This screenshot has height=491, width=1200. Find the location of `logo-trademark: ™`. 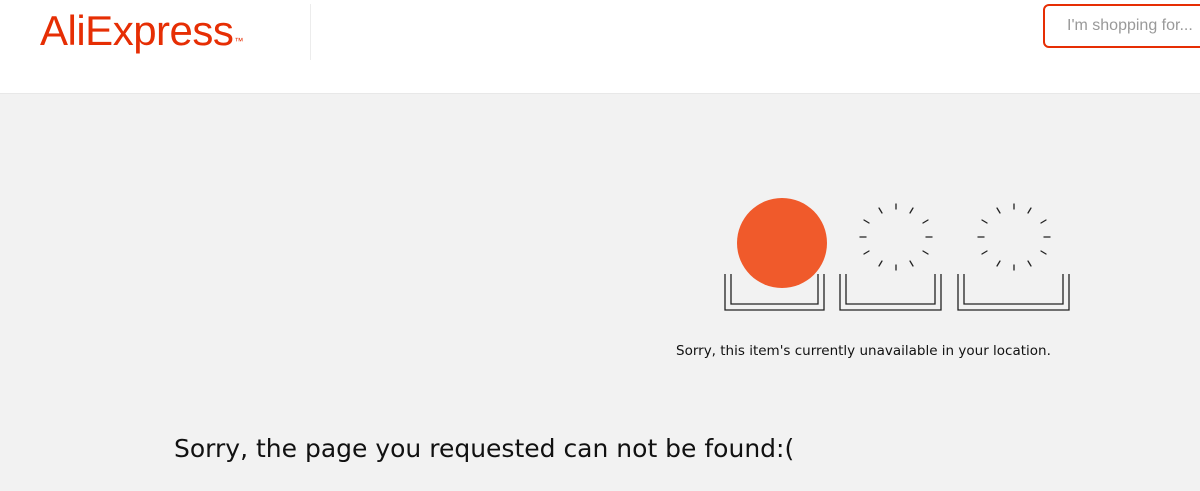

logo-trademark: ™ is located at coordinates (238, 41).